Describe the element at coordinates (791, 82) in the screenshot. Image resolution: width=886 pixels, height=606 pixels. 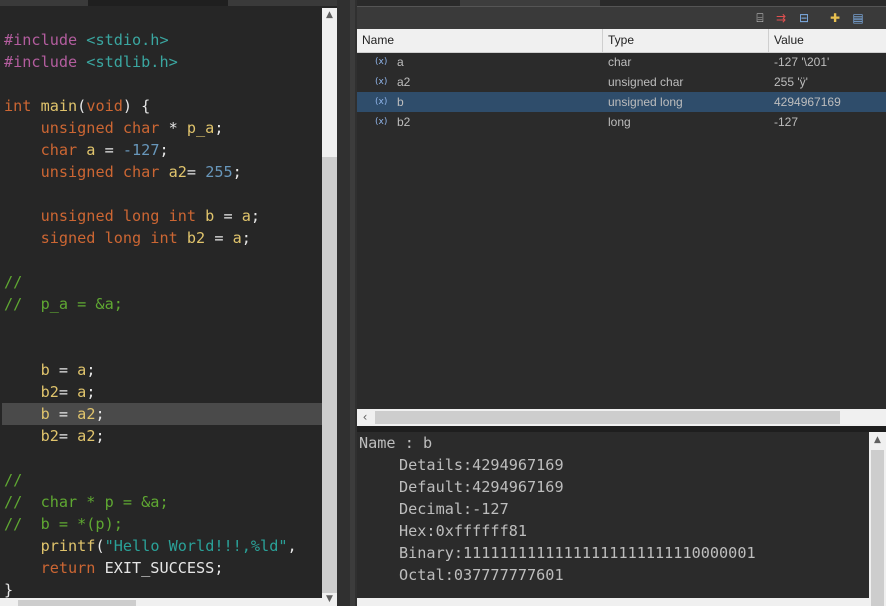
I see `variable-value: 255 'ÿ'` at that location.